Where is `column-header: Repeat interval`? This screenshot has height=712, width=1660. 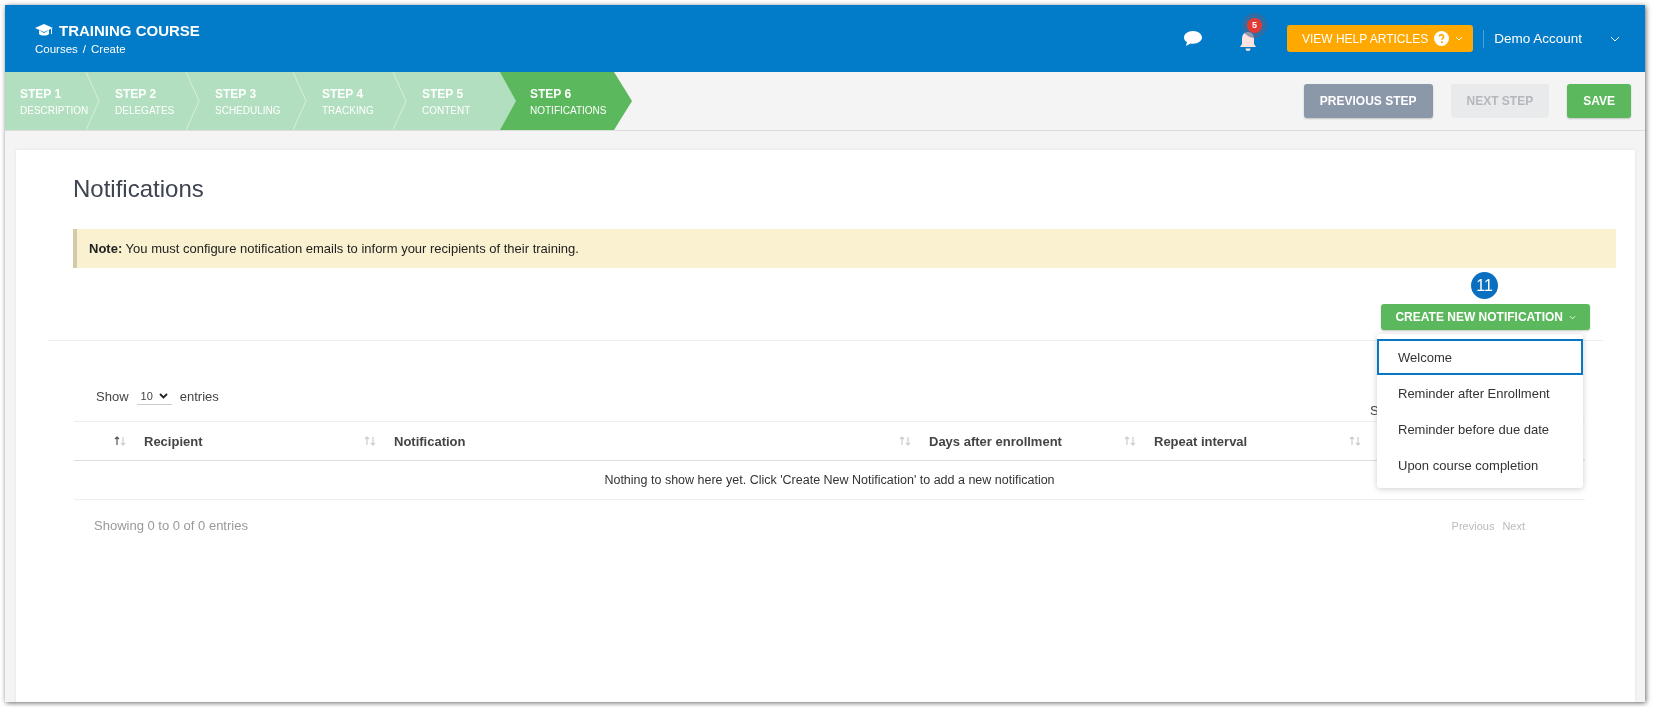 column-header: Repeat interval is located at coordinates (1201, 441).